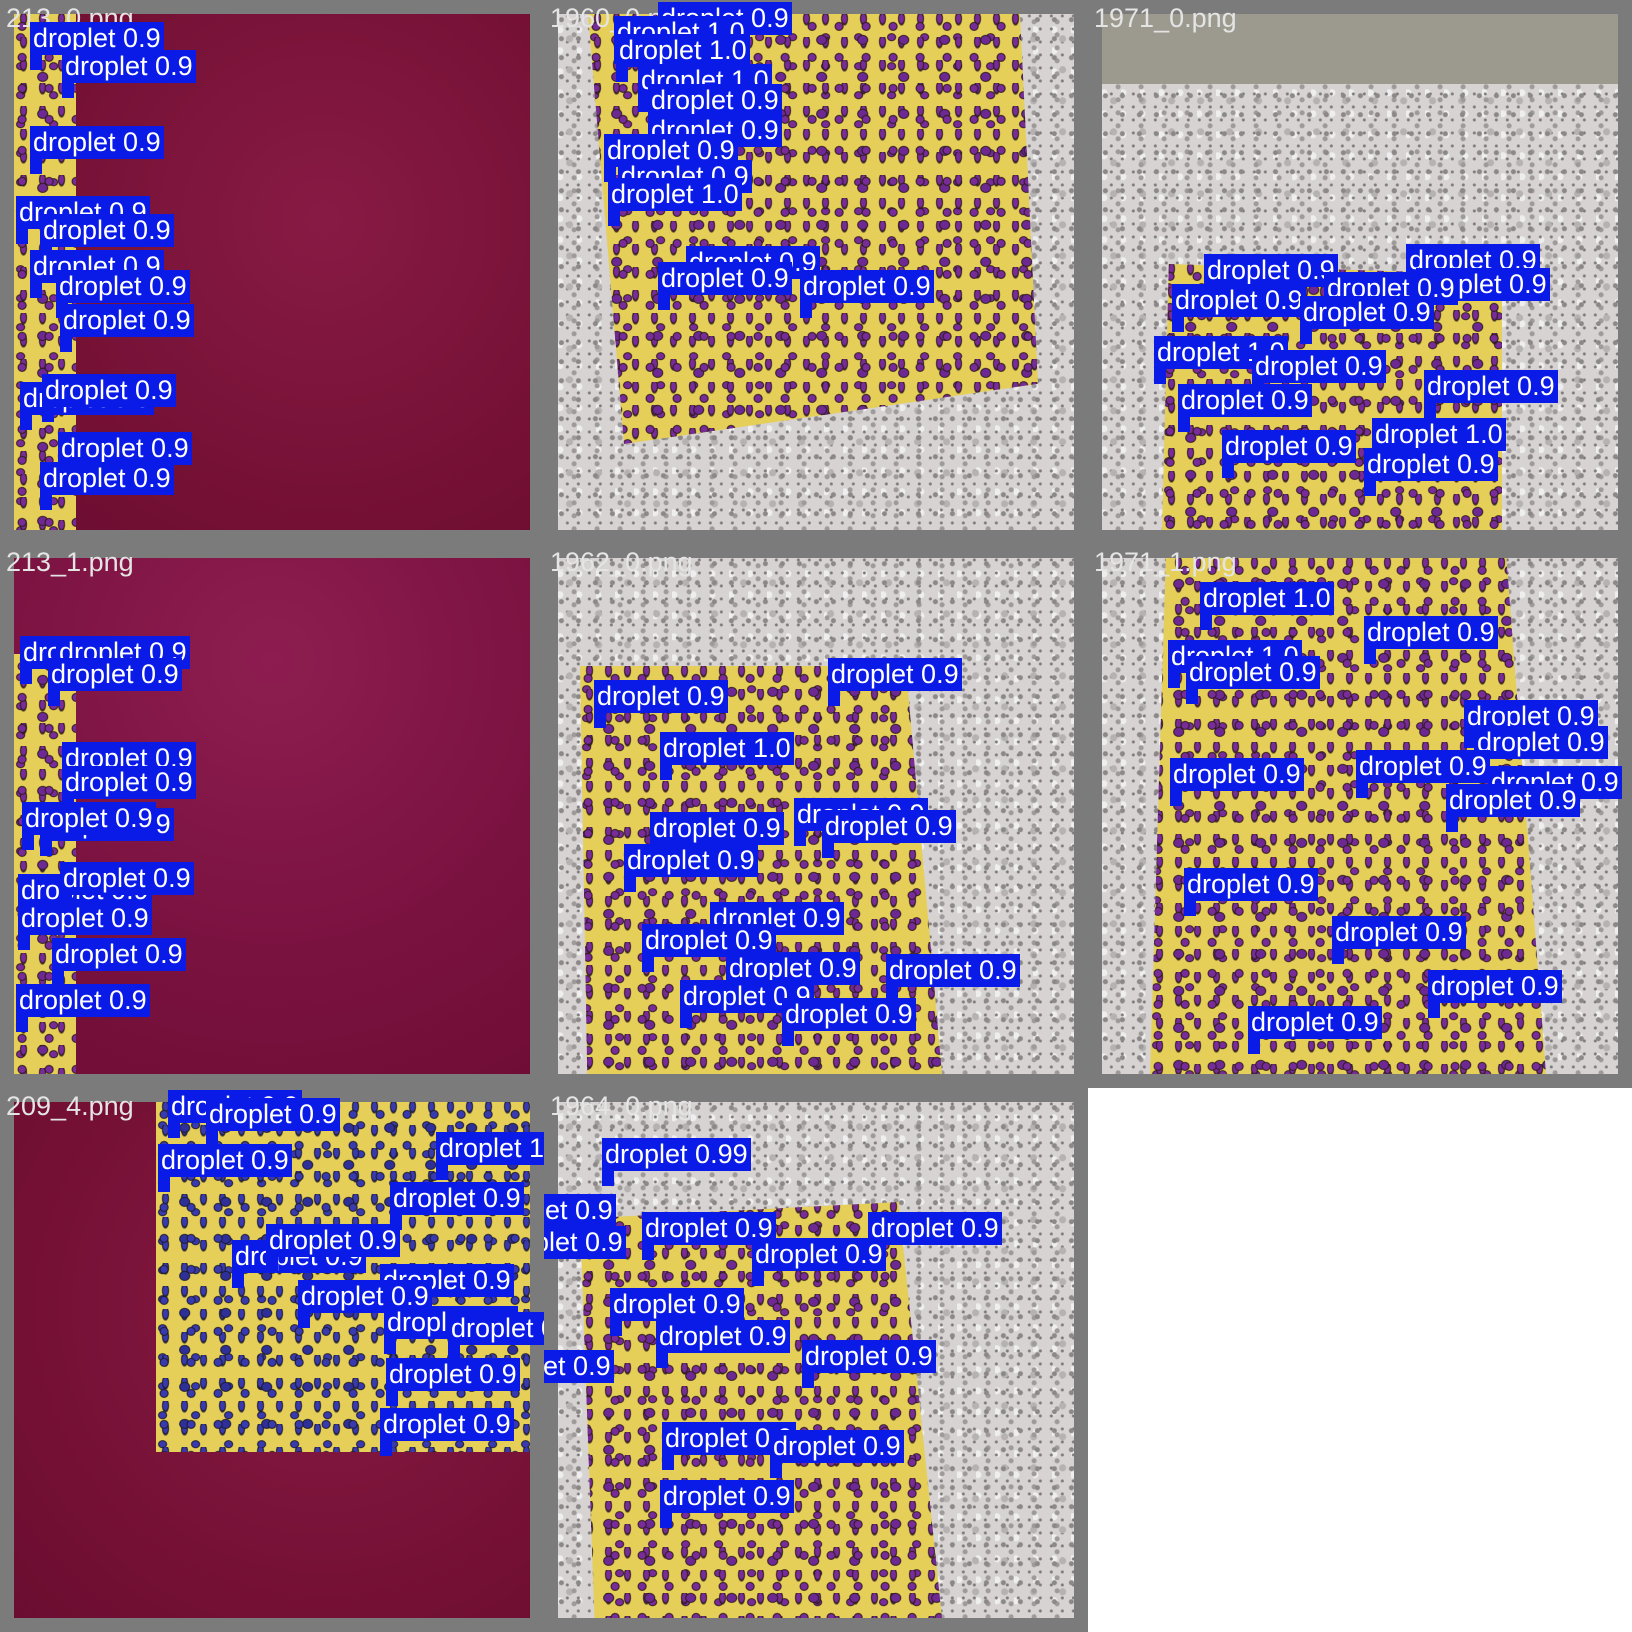 The width and height of the screenshot is (1632, 1632). Describe the element at coordinates (621, 1106) in the screenshot. I see `tile-filename: 1964_0.png` at that location.